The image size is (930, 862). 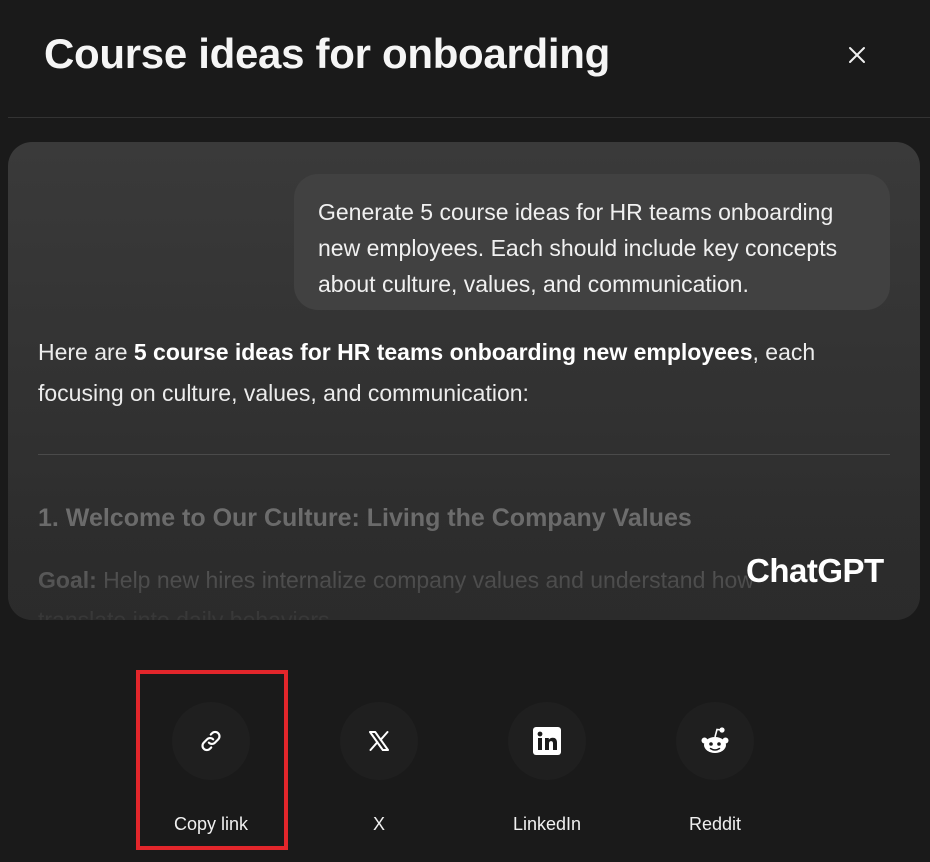 I want to click on share-reddit-button: Reddit, so click(x=715, y=759).